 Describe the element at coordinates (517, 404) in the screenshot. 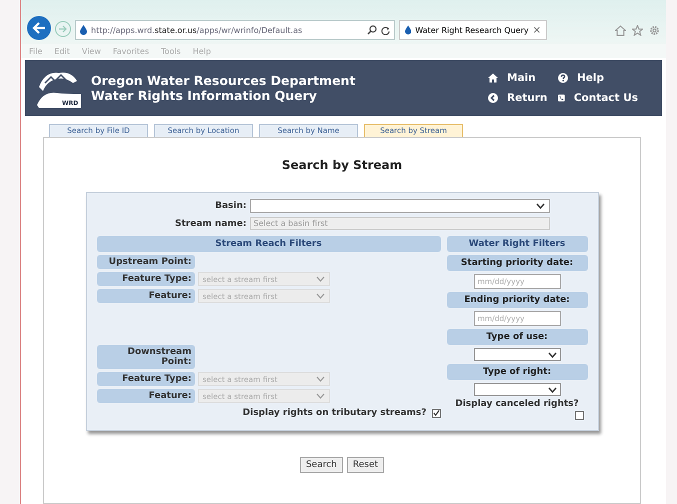

I see `checkbox-label: Display canceled rights?` at that location.